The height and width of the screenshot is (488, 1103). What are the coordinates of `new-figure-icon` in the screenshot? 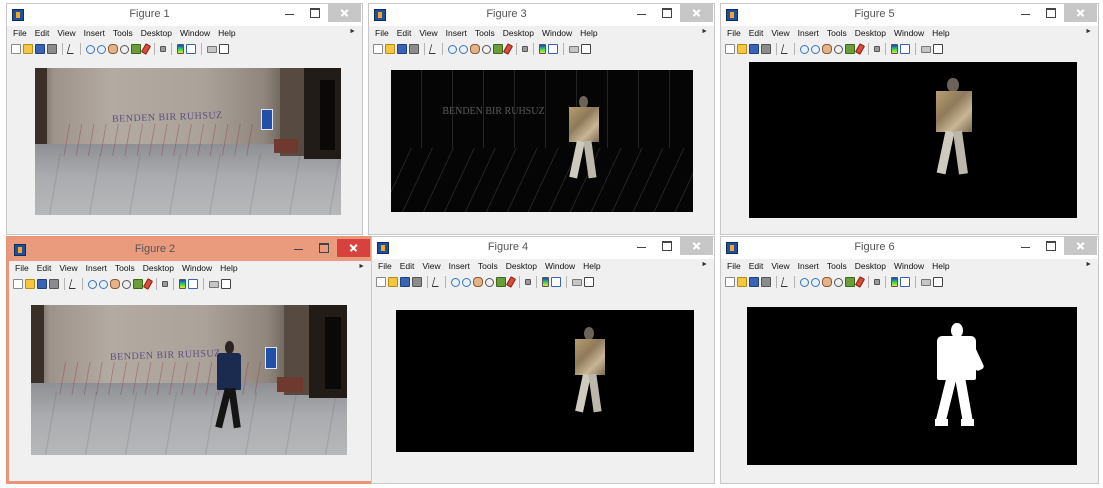 It's located at (378, 49).